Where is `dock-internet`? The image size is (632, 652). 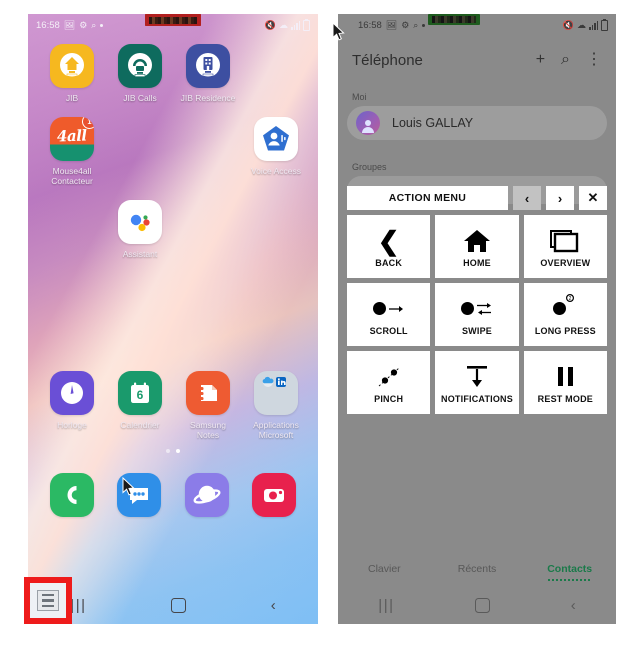 dock-internet is located at coordinates (207, 495).